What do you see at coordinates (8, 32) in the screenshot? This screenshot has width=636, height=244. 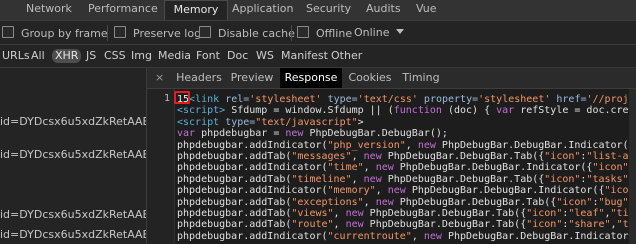 I see `group-by-frame-checkbox` at bounding box center [8, 32].